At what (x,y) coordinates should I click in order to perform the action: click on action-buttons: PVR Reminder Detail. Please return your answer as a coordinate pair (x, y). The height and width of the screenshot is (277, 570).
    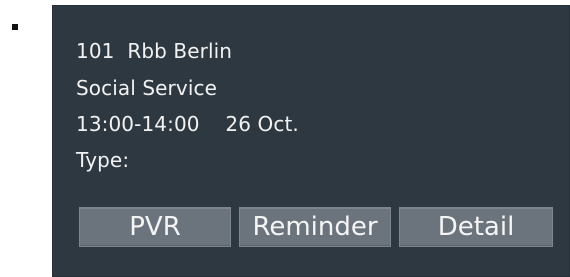
    Looking at the image, I should click on (316, 227).